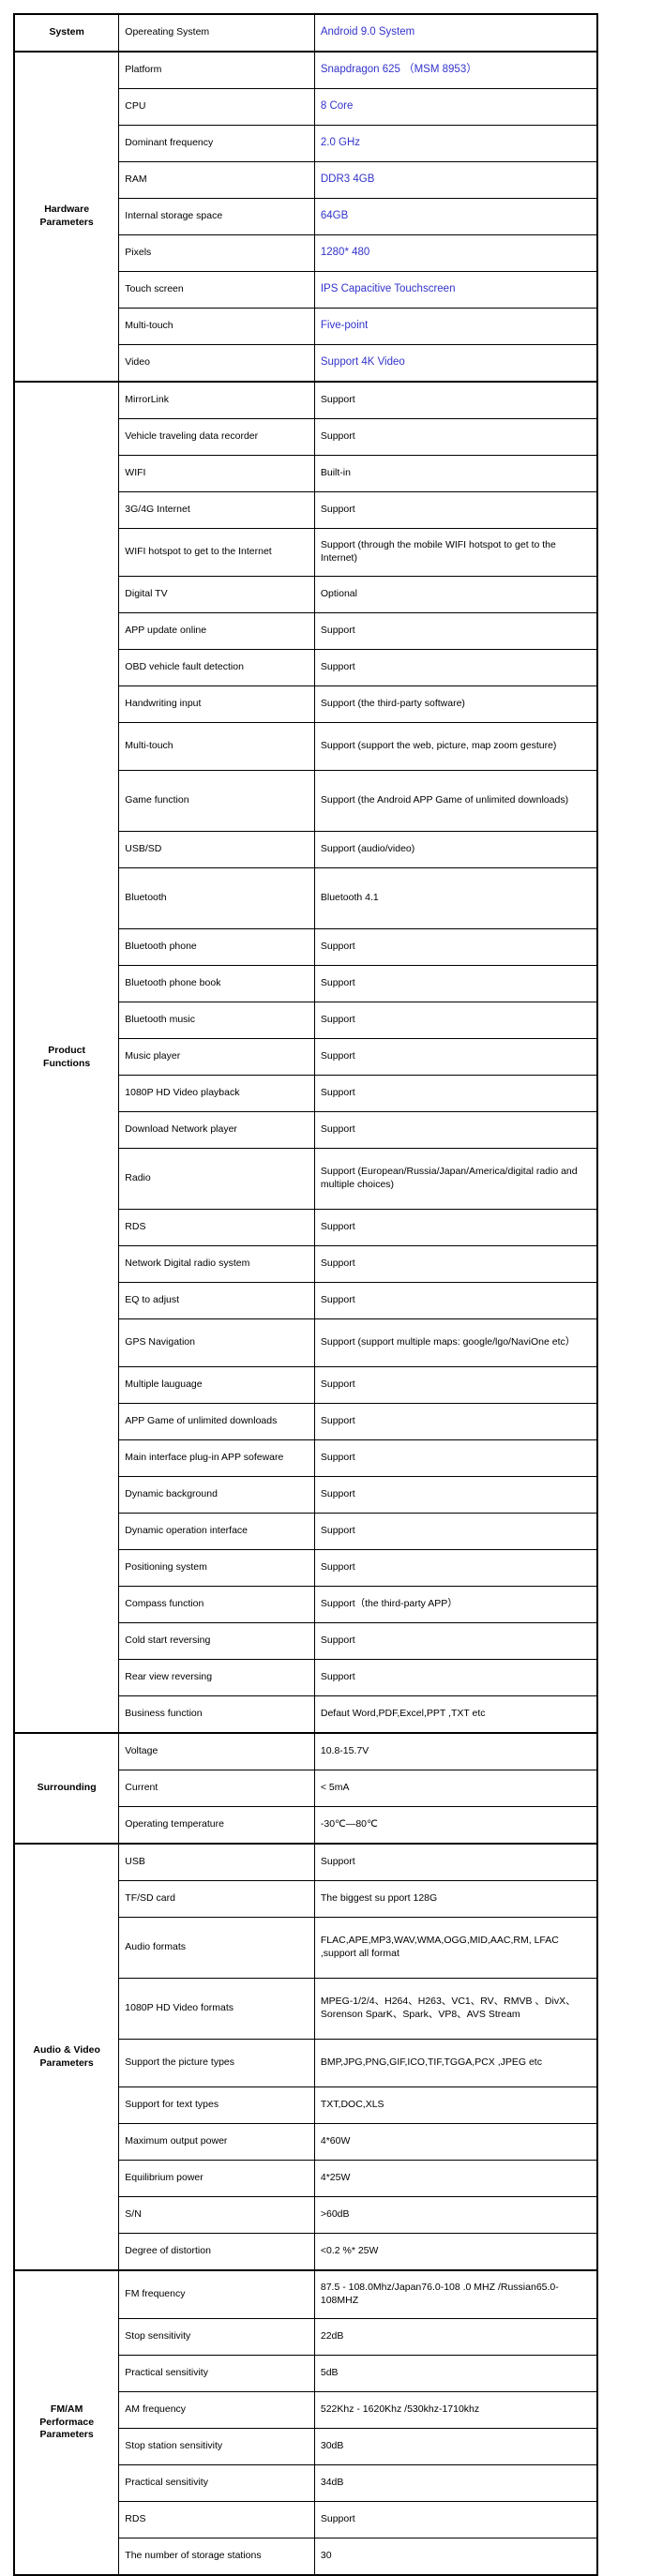  What do you see at coordinates (216, 1641) in the screenshot?
I see `spec-item-label: Cold start reversing` at bounding box center [216, 1641].